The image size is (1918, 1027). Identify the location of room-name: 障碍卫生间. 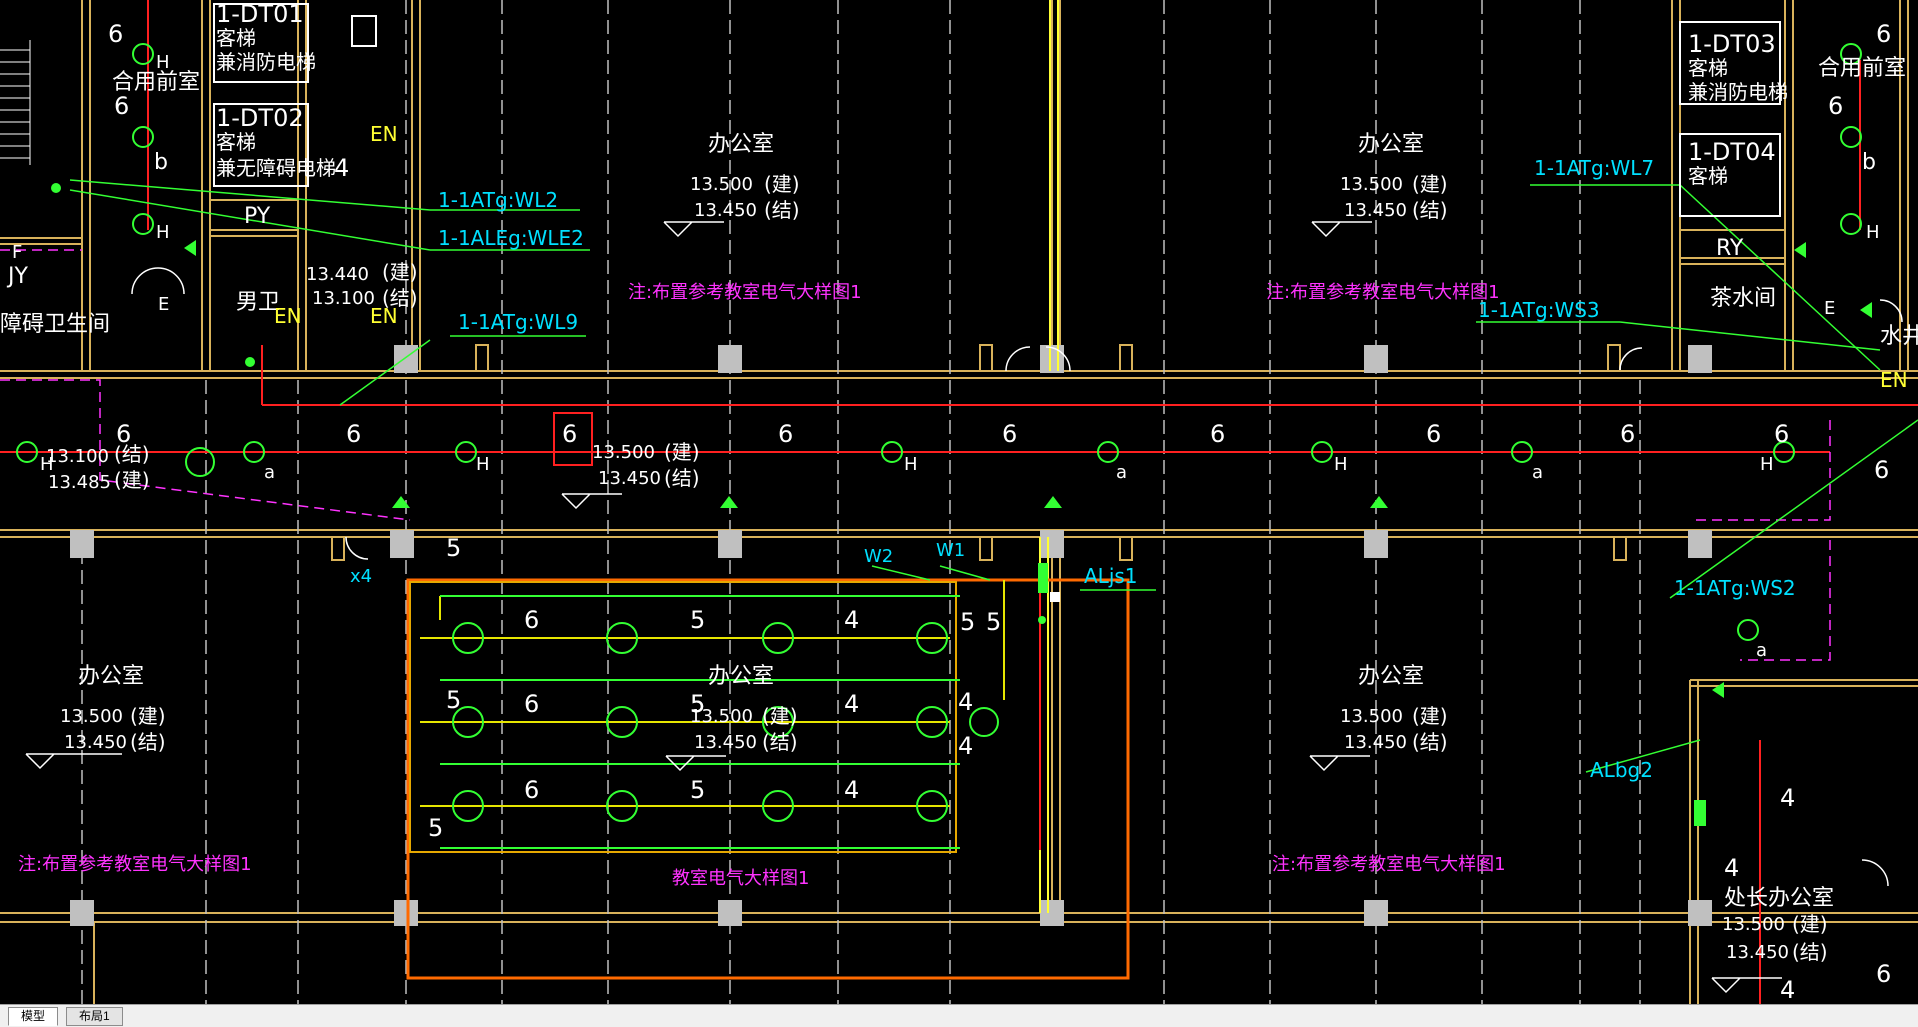
(55, 324).